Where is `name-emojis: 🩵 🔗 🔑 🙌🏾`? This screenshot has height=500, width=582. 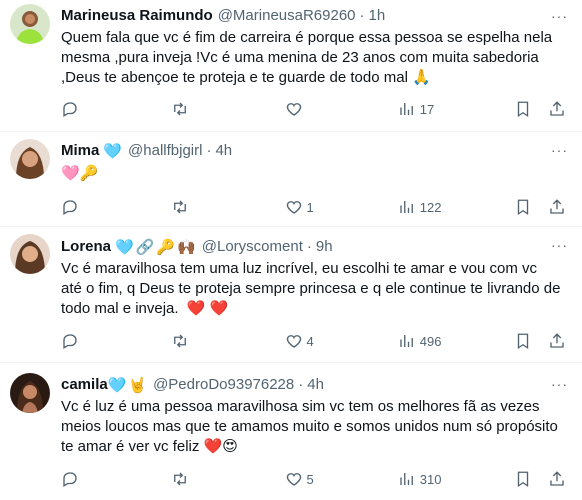 name-emojis: 🩵 🔗 🔑 🙌🏾 is located at coordinates (155, 247).